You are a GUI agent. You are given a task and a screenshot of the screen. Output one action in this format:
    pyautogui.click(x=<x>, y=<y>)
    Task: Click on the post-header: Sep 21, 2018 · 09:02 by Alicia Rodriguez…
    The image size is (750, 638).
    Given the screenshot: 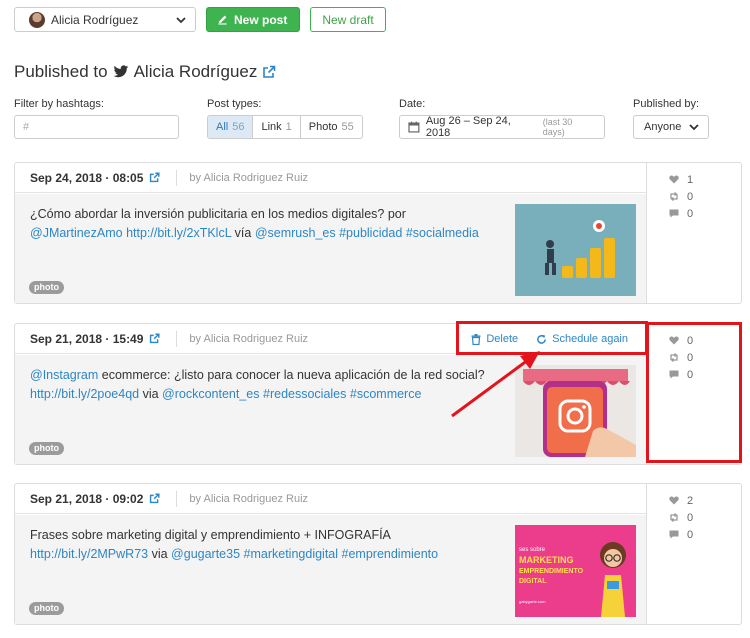 What is the action you would take?
    pyautogui.click(x=330, y=499)
    